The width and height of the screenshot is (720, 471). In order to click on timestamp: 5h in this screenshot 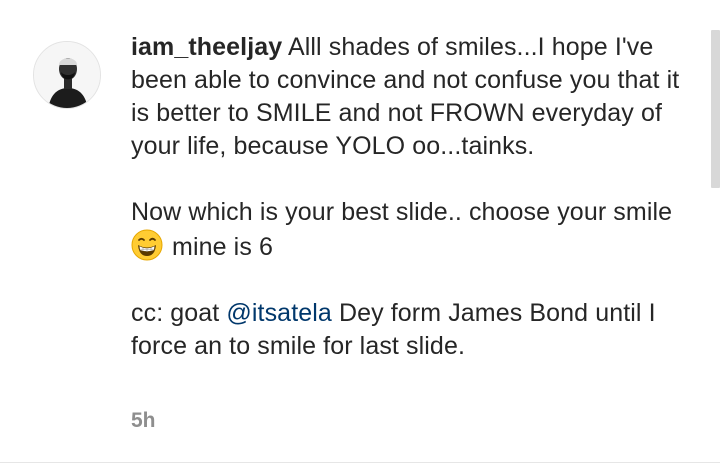, I will do `click(143, 420)`.